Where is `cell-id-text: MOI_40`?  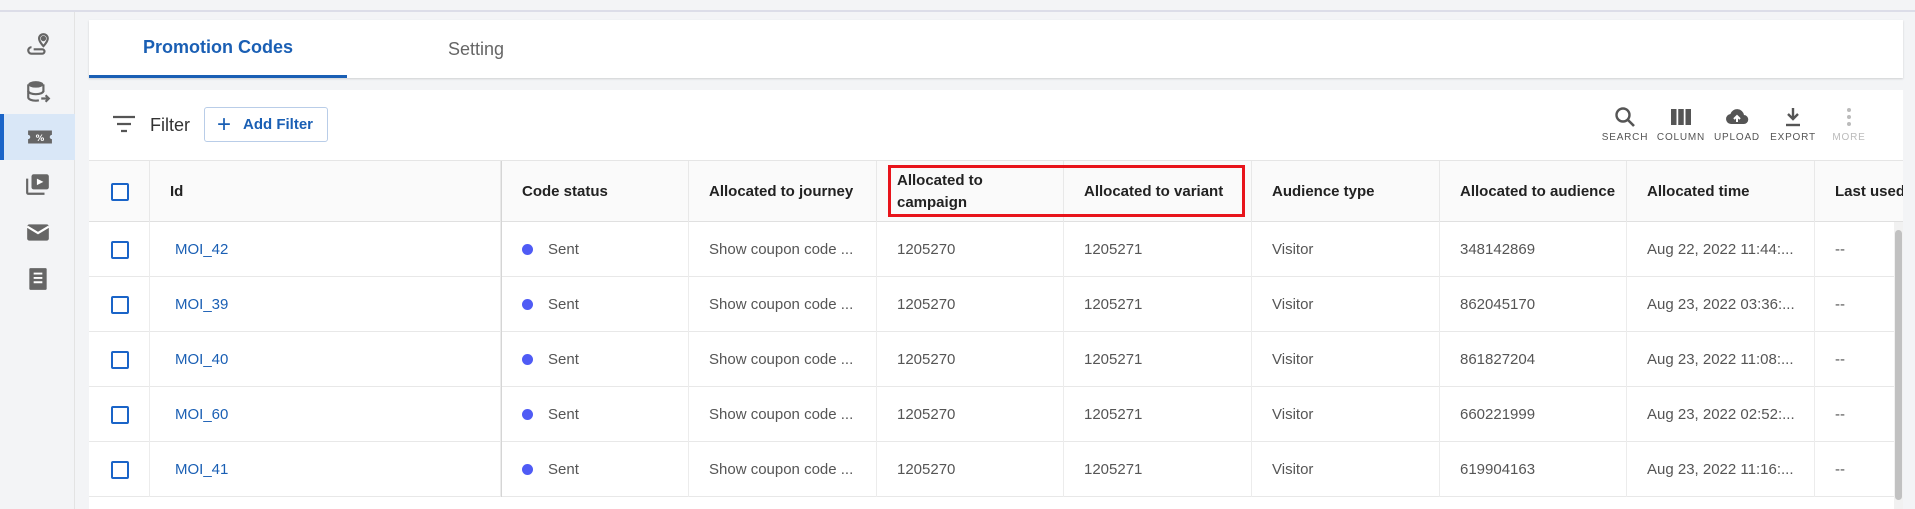
cell-id-text: MOI_40 is located at coordinates (202, 359).